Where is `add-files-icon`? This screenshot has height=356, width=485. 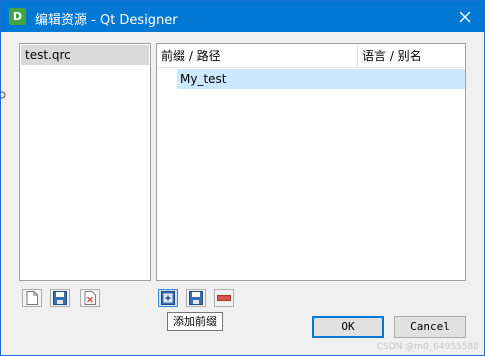
add-files-icon is located at coordinates (196, 298).